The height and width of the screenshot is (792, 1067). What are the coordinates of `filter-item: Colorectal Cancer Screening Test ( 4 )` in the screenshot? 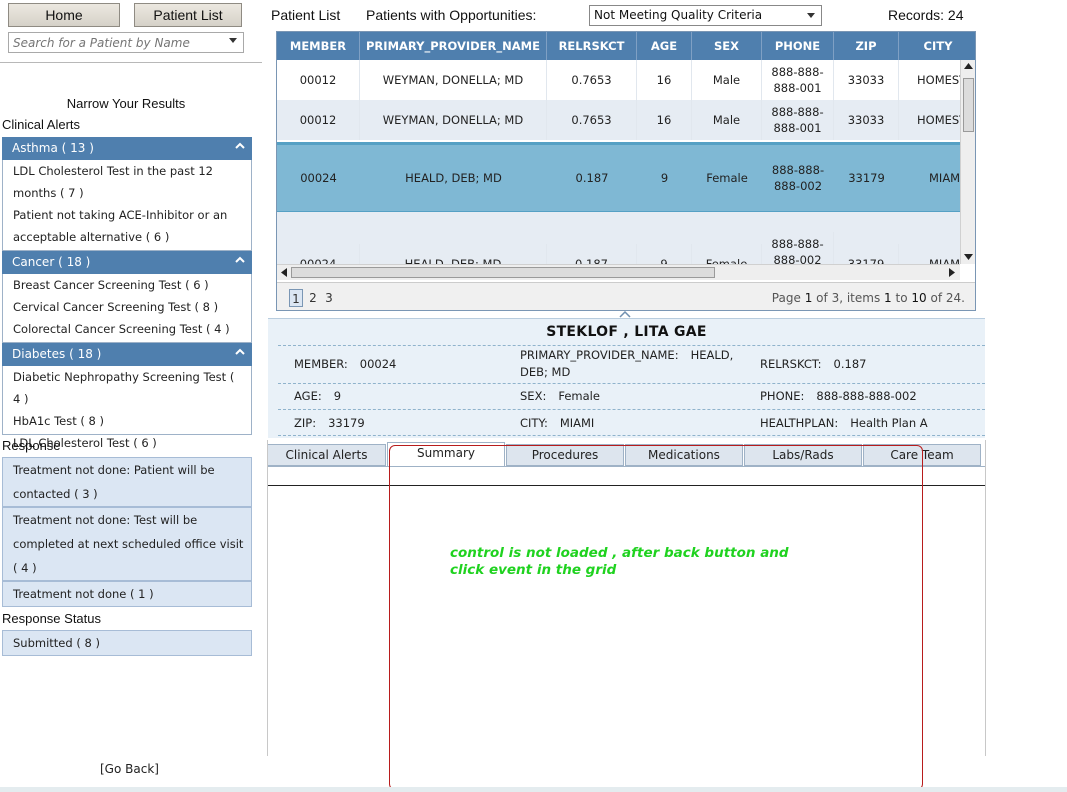 It's located at (127, 329).